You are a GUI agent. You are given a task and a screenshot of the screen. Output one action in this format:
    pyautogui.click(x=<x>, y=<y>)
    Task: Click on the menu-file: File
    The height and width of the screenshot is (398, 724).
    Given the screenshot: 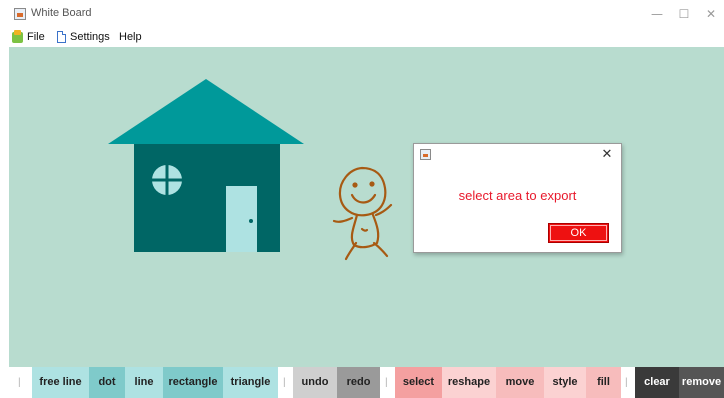 What is the action you would take?
    pyautogui.click(x=28, y=37)
    